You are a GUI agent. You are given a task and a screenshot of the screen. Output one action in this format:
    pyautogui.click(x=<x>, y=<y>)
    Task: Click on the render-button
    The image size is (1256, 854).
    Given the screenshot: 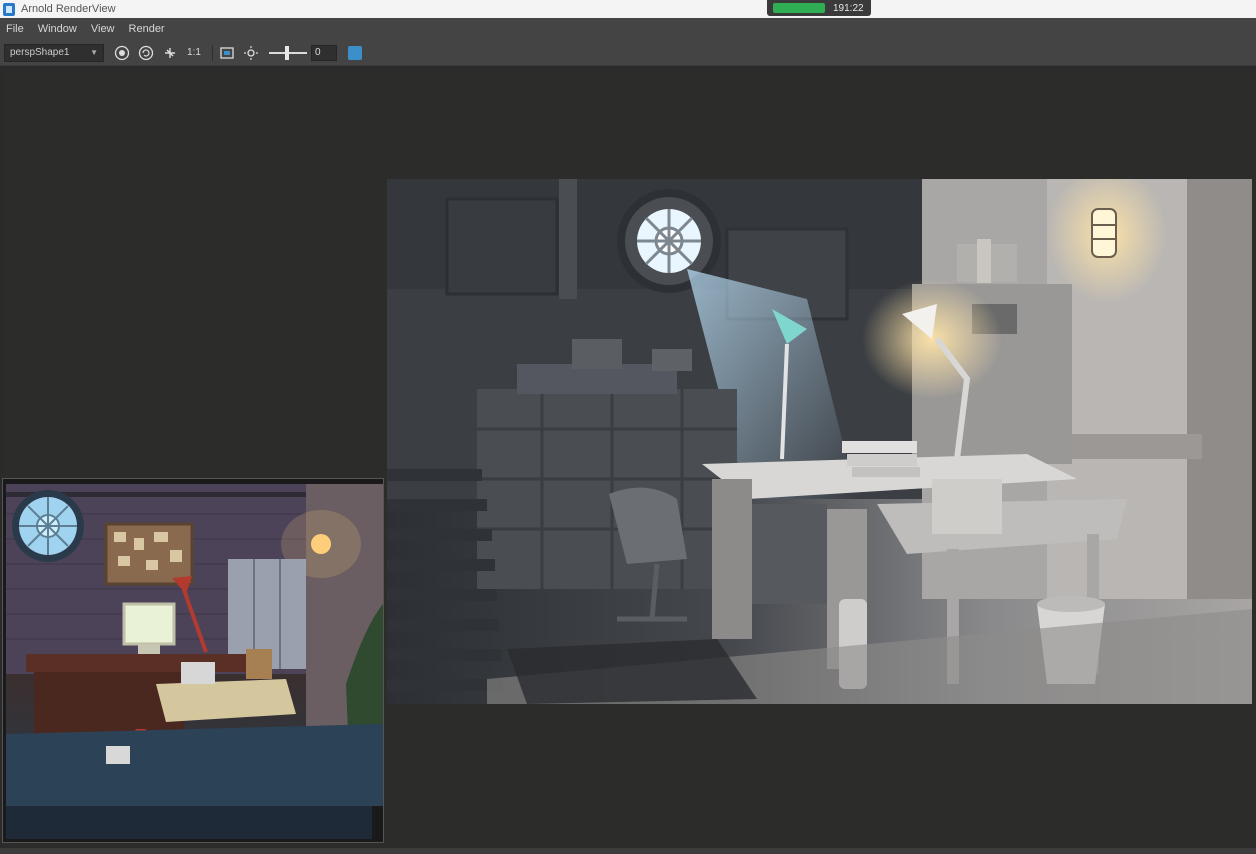 What is the action you would take?
    pyautogui.click(x=122, y=53)
    